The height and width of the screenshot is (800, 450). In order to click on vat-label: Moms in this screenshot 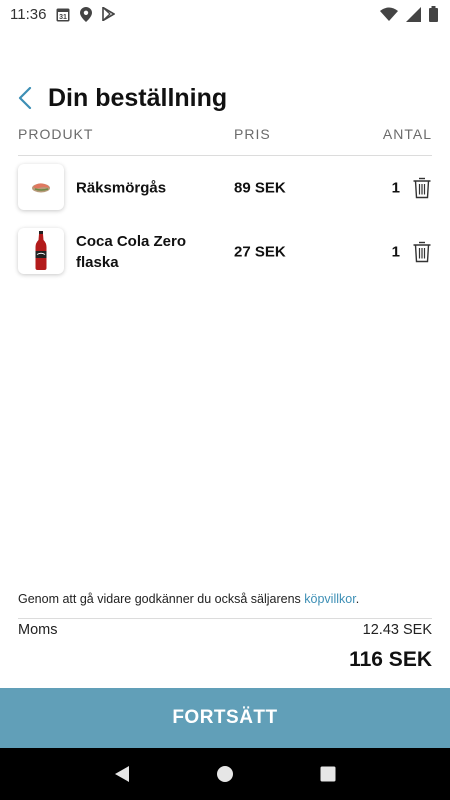, I will do `click(38, 630)`.